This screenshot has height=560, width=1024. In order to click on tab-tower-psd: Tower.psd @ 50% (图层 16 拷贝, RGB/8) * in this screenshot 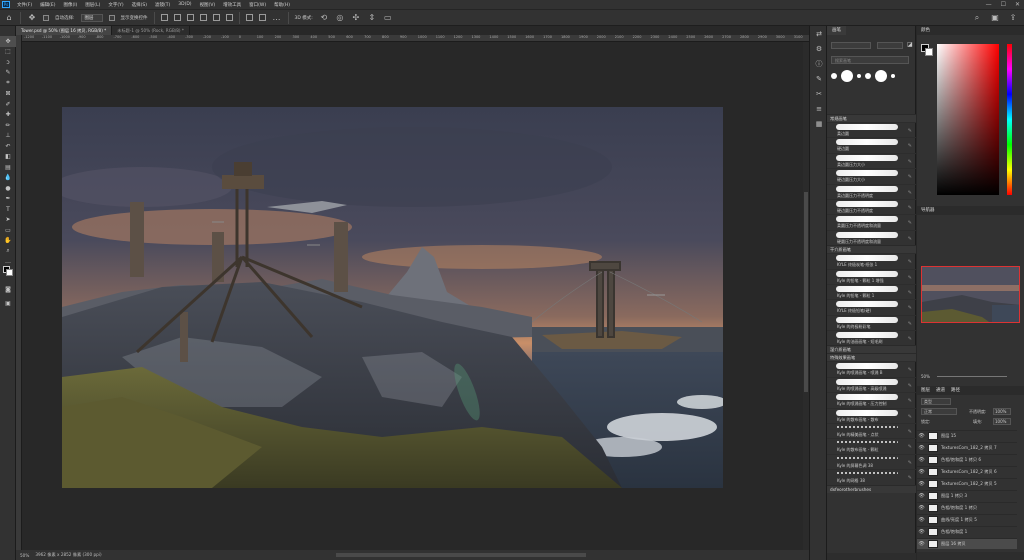, I will do `click(64, 30)`.